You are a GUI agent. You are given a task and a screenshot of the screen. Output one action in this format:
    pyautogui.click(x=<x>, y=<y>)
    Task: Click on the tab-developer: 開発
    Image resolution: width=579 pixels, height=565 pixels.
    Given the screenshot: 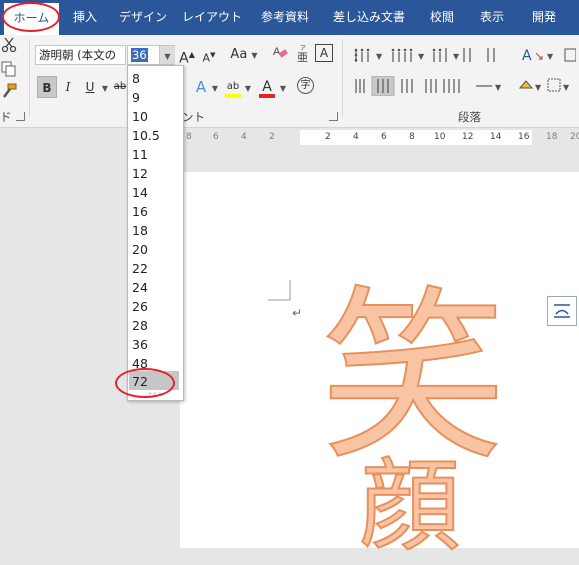 What is the action you would take?
    pyautogui.click(x=544, y=17)
    